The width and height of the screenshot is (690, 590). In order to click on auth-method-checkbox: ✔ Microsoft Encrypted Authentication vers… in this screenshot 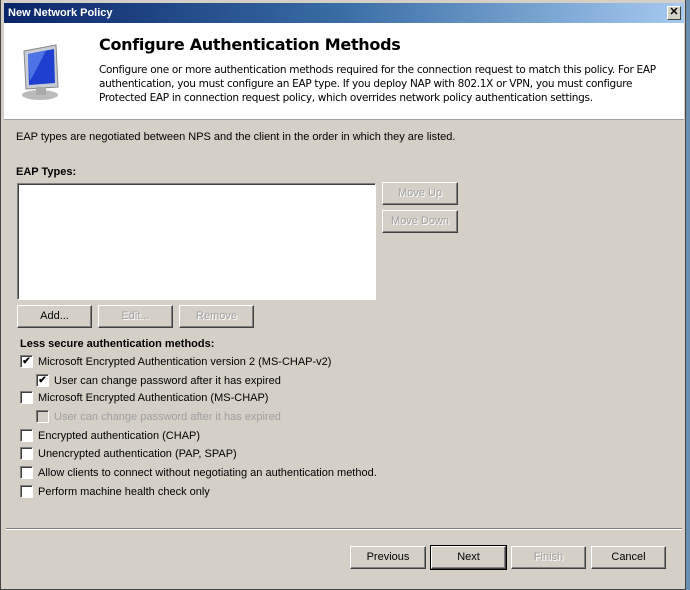, I will do `click(175, 361)`.